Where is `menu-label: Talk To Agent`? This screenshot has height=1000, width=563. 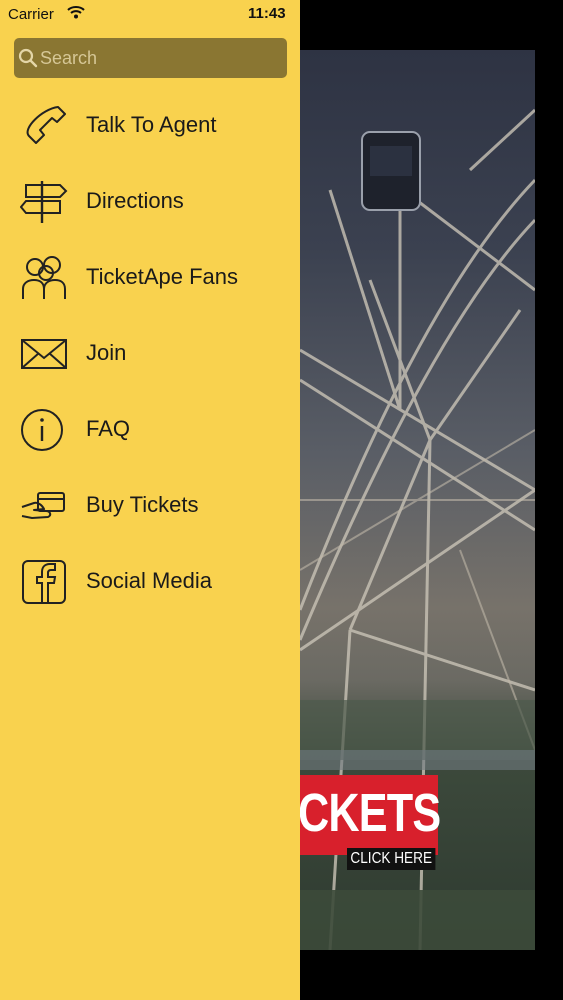
menu-label: Talk To Agent is located at coordinates (151, 124).